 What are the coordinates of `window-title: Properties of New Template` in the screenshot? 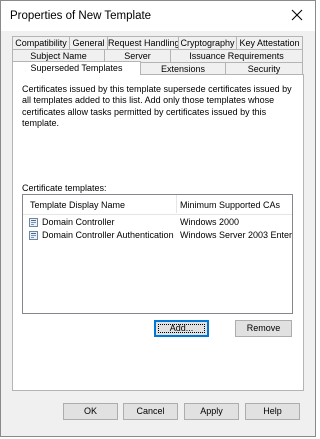 It's located at (81, 16).